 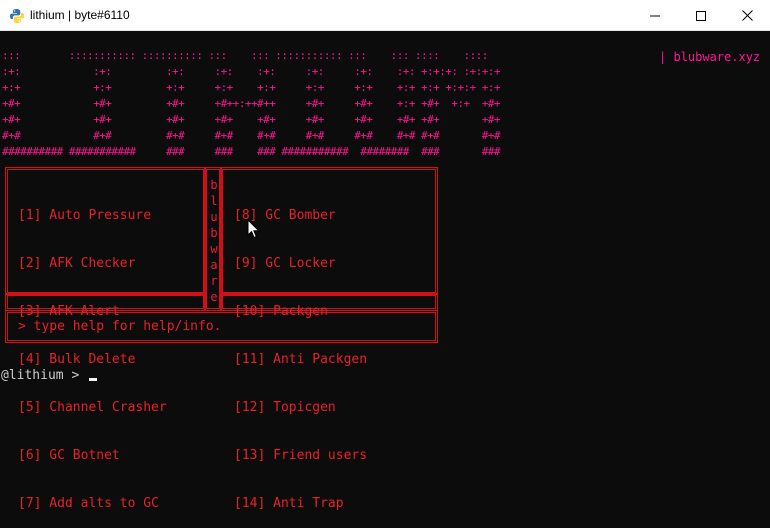 I want to click on vertical-letter: a, so click(x=214, y=265).